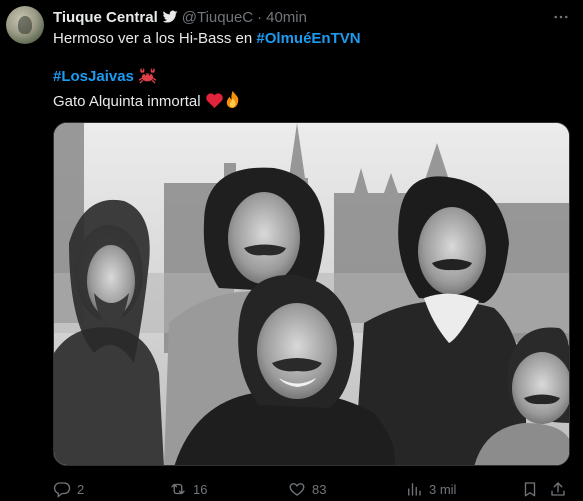  What do you see at coordinates (307, 489) in the screenshot?
I see `like-button: 83` at bounding box center [307, 489].